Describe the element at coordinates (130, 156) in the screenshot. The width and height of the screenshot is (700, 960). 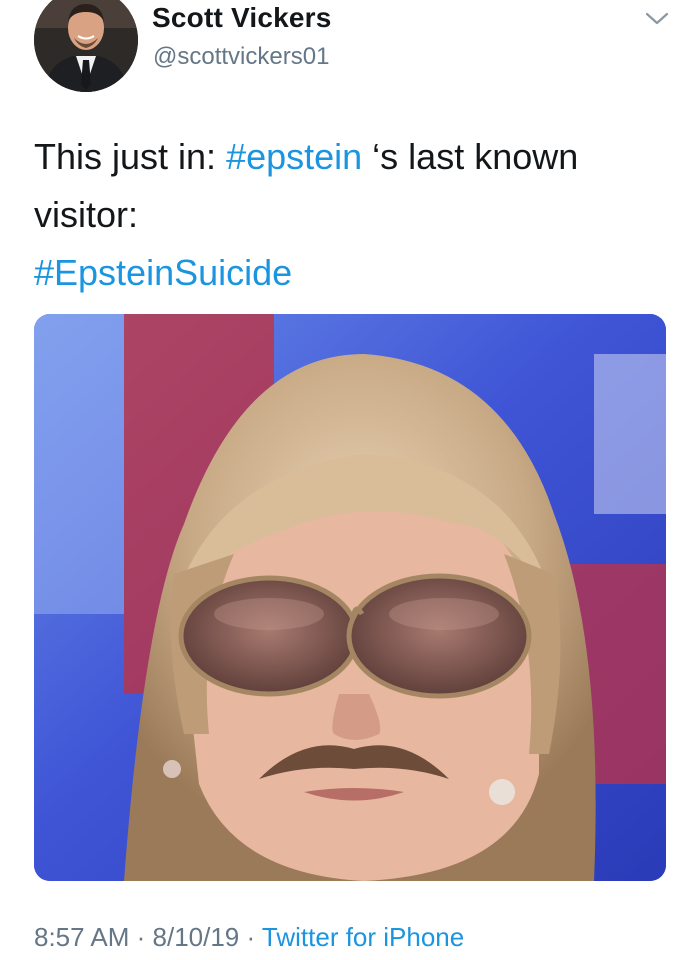
I see `tweet-text-intro: This just in:` at that location.